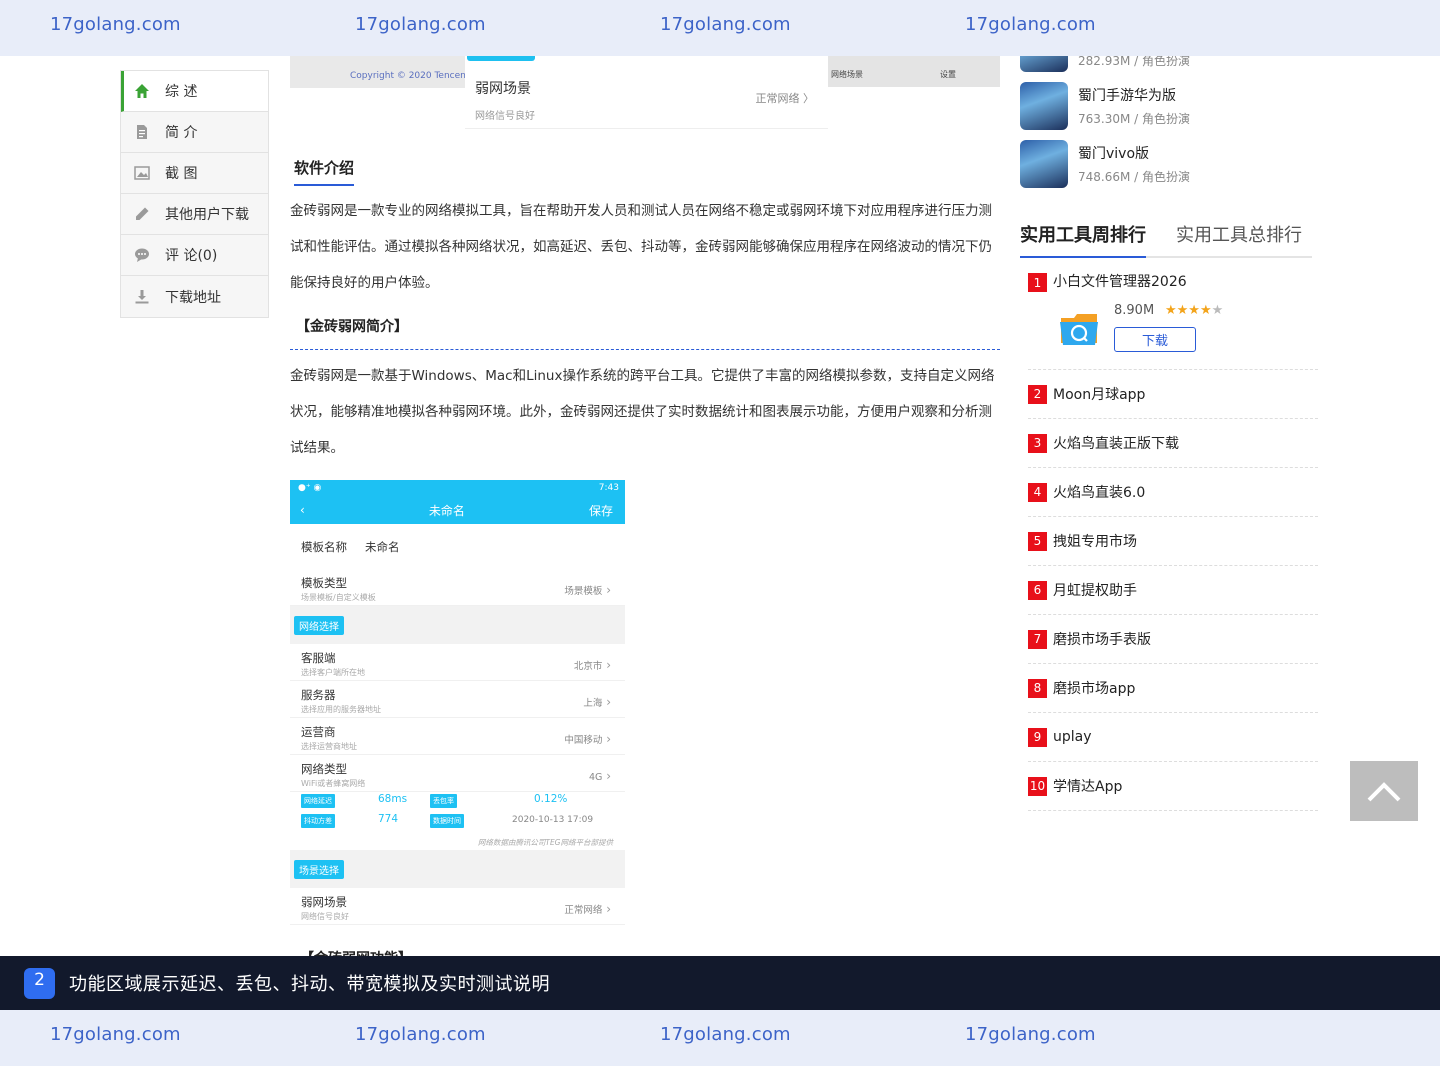  I want to click on status-icons-left: ●⁺ ◉, so click(310, 488).